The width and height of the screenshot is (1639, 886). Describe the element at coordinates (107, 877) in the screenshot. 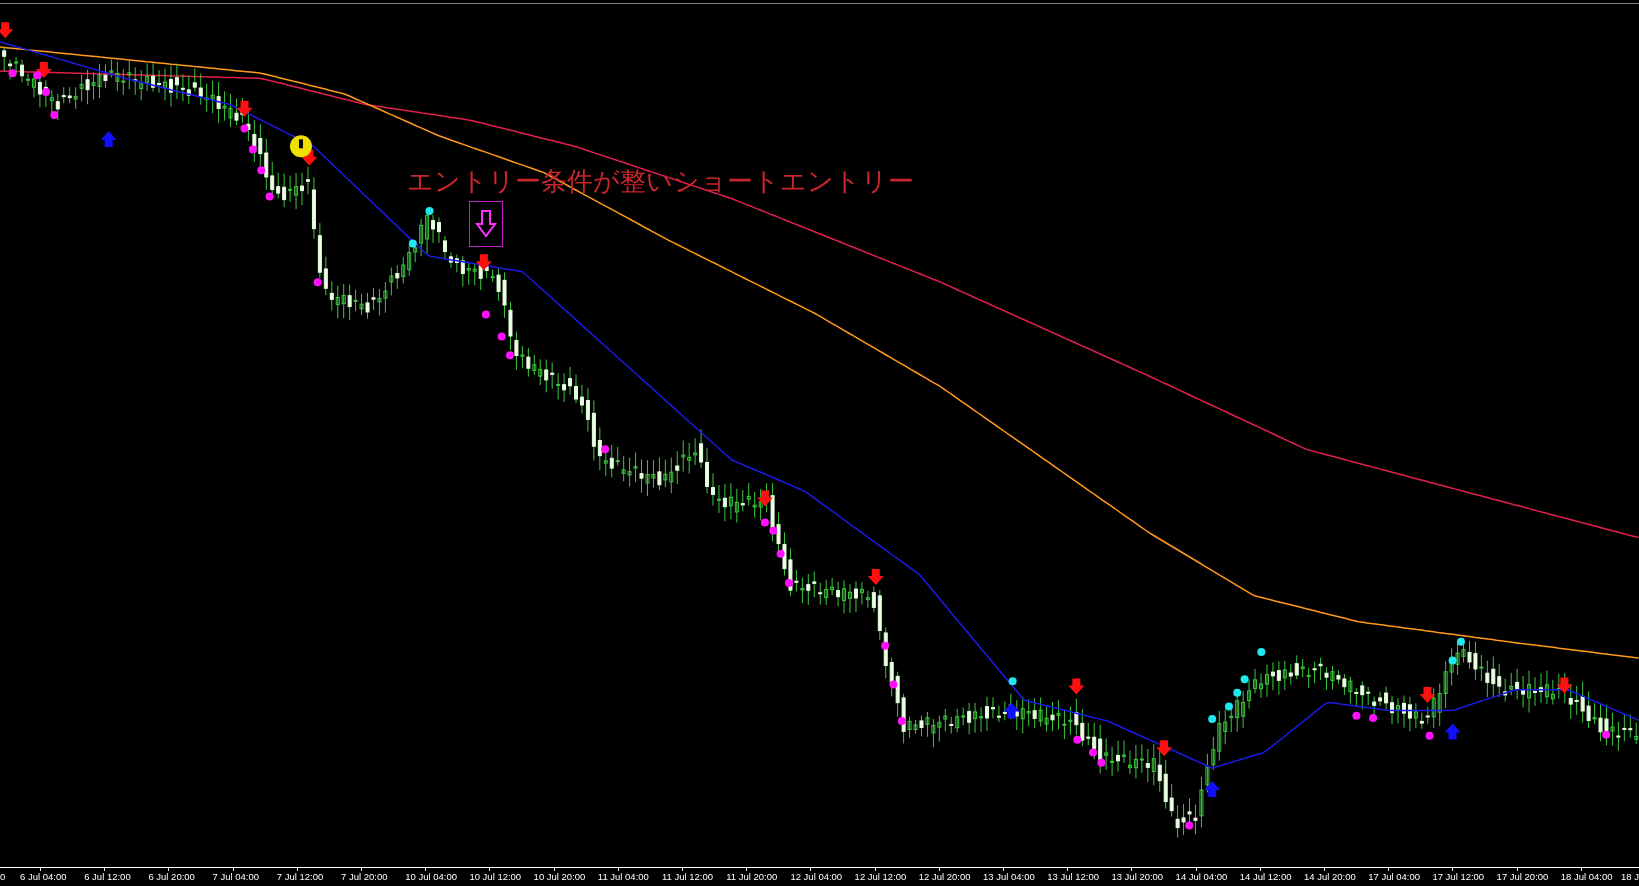

I see `time-axis-label: 6 Jul 12:00` at that location.